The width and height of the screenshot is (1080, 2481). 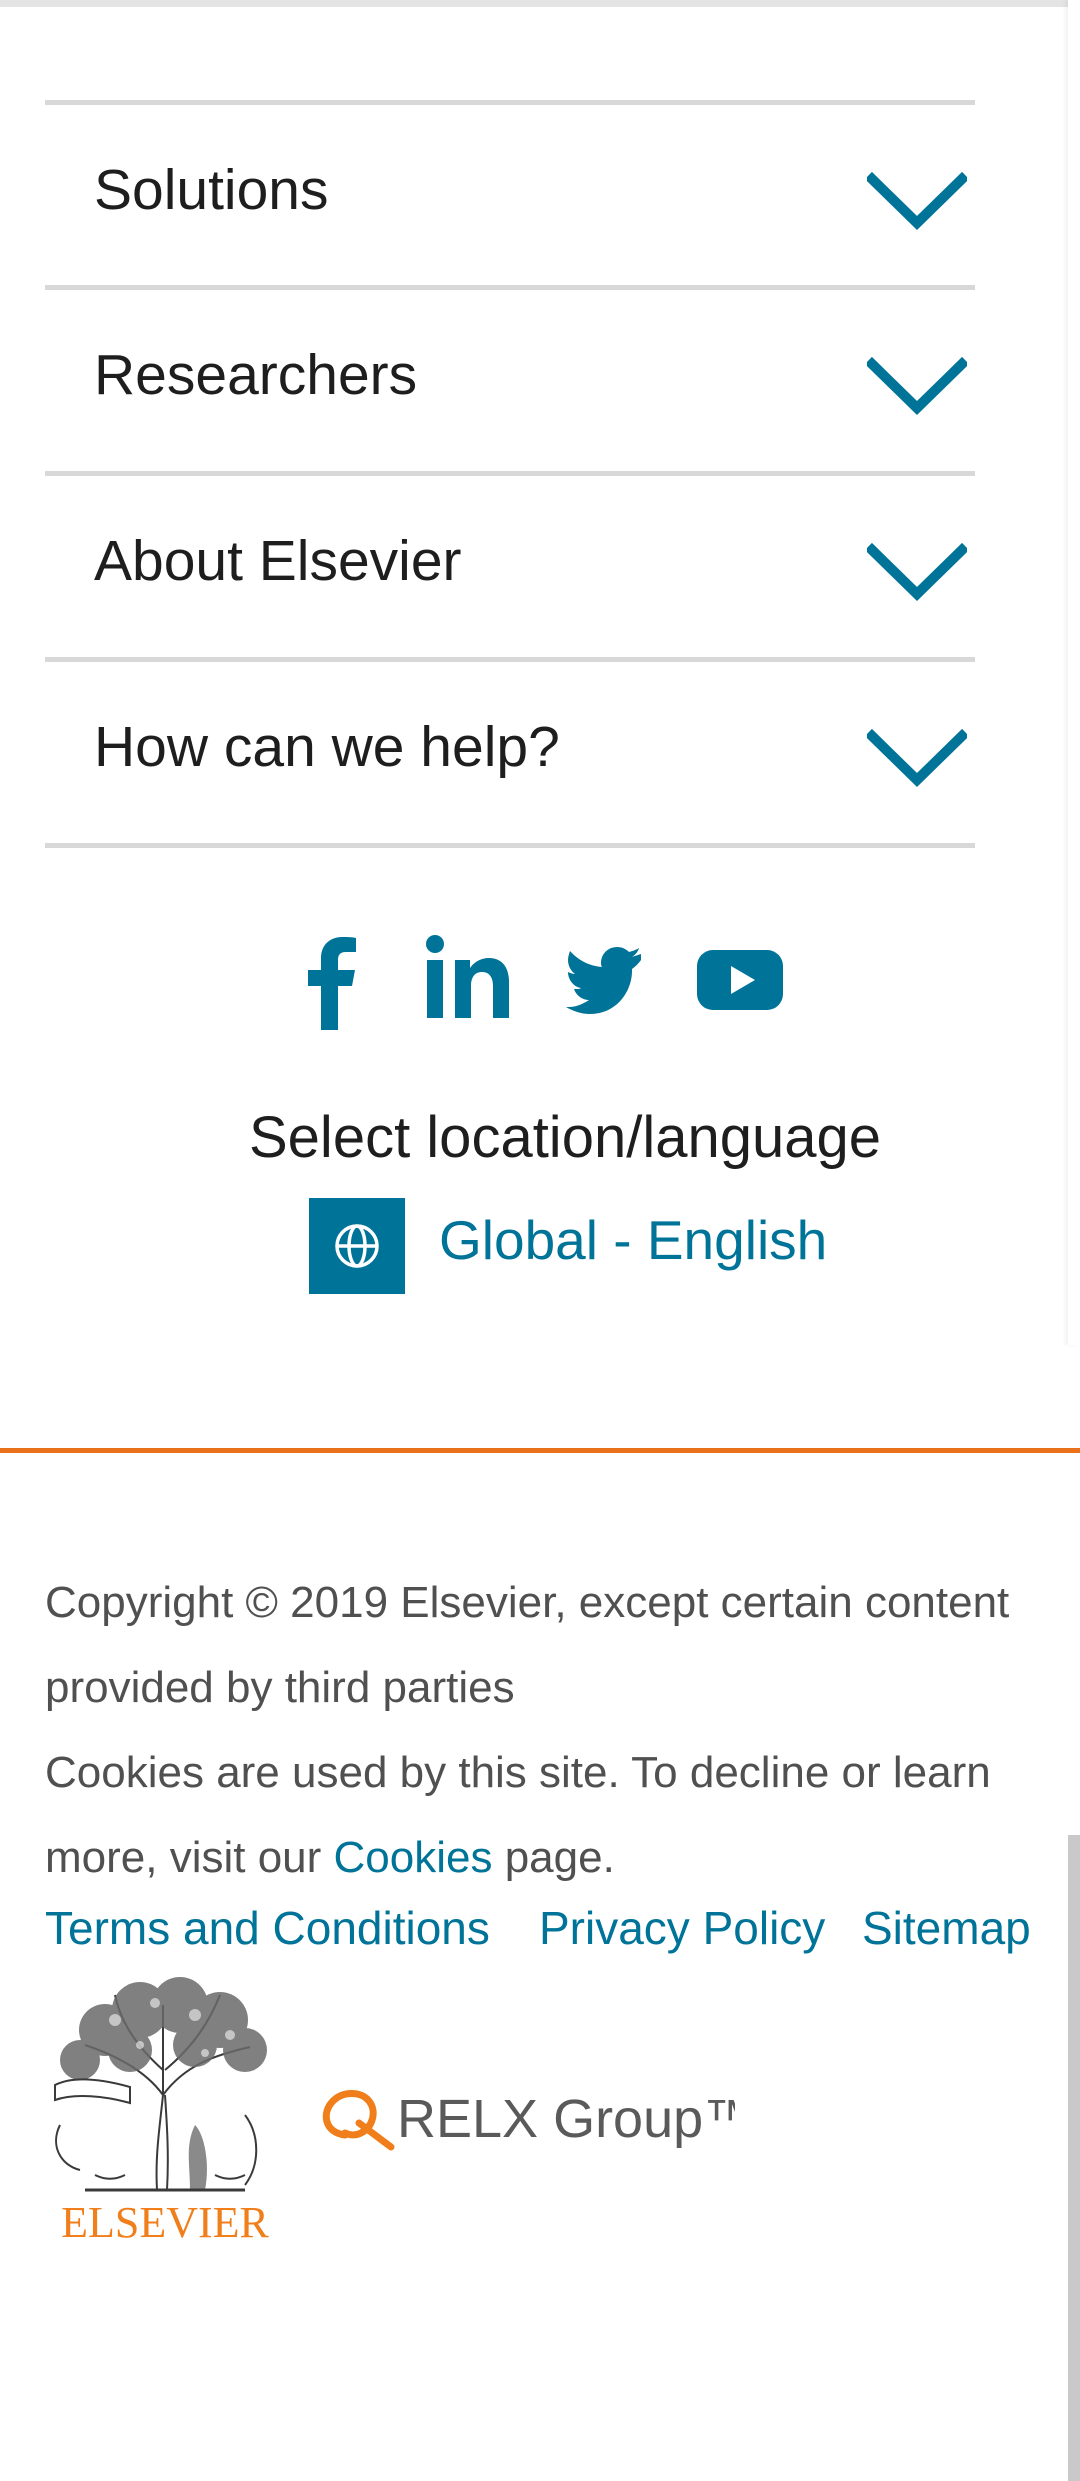 I want to click on language-link: Global - English, so click(x=633, y=1240).